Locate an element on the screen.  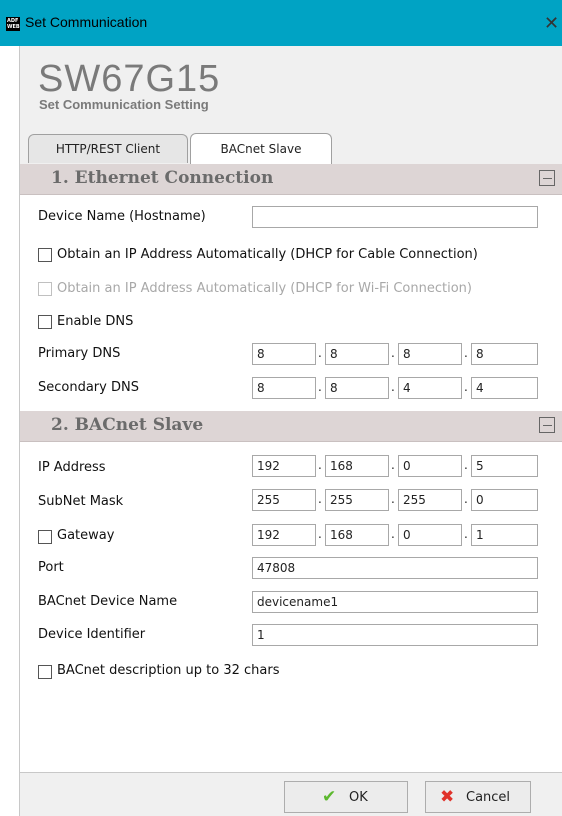
ip-octet-4: 5 is located at coordinates (504, 466).